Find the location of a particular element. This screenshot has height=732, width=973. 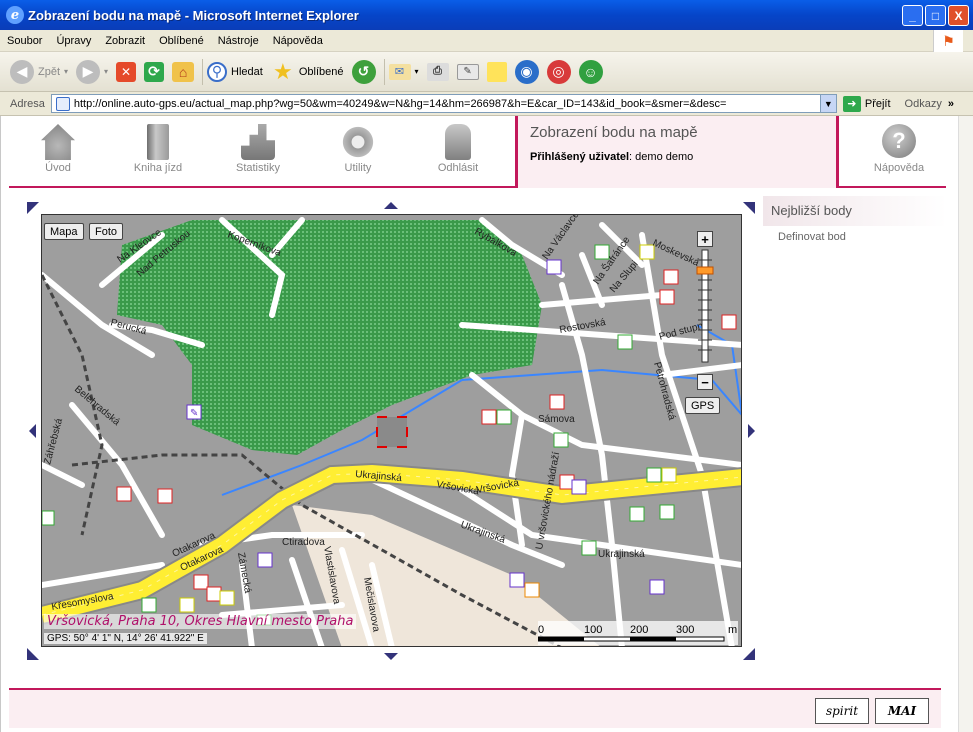

pan-north-icon is located at coordinates (391, 205).